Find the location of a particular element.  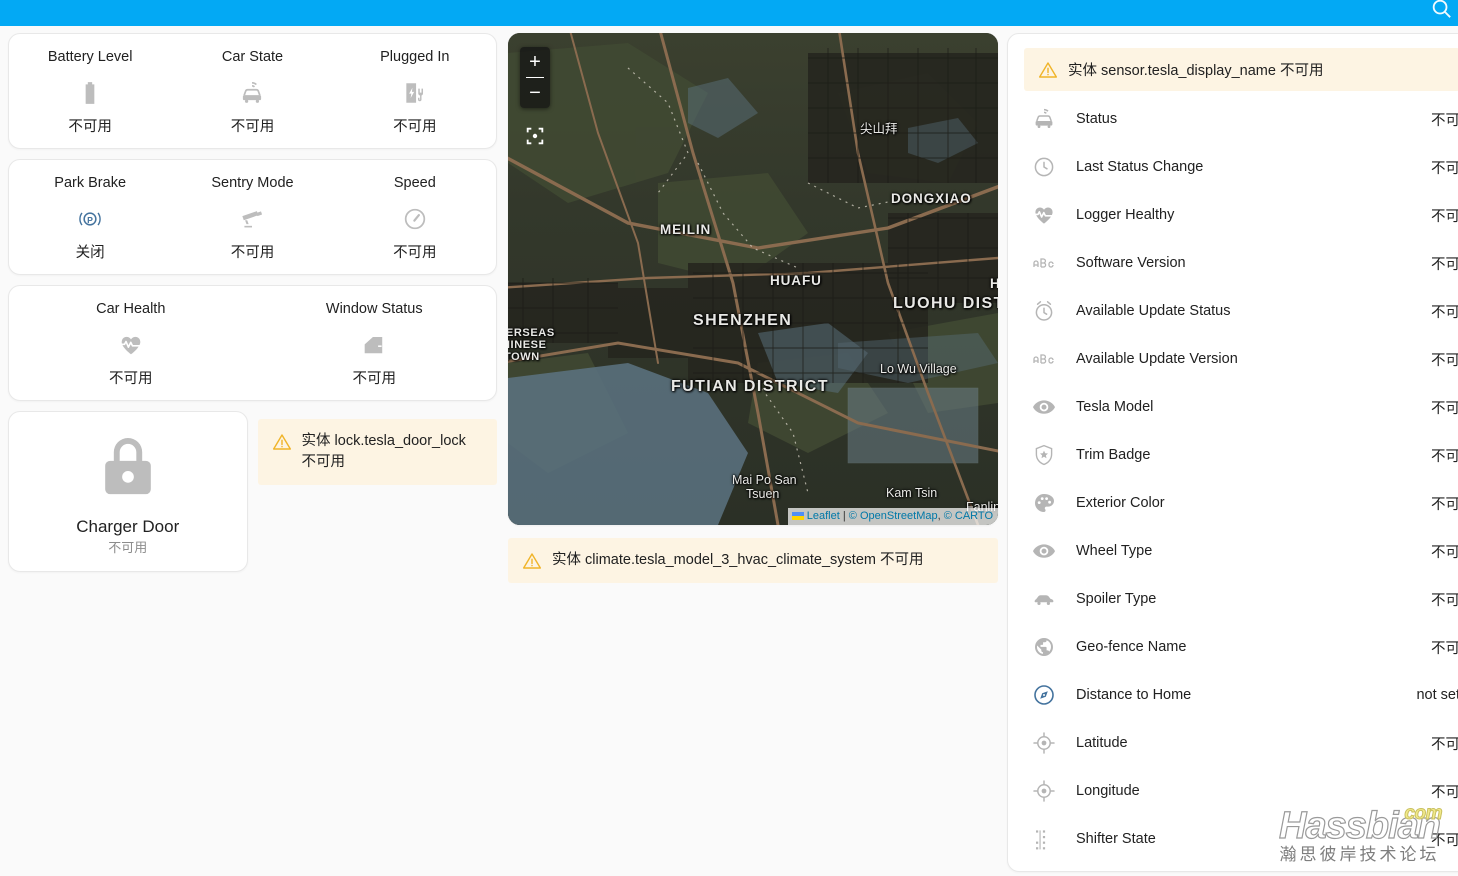

entity-row: Last Status Change 不可 is located at coordinates (1233, 167).